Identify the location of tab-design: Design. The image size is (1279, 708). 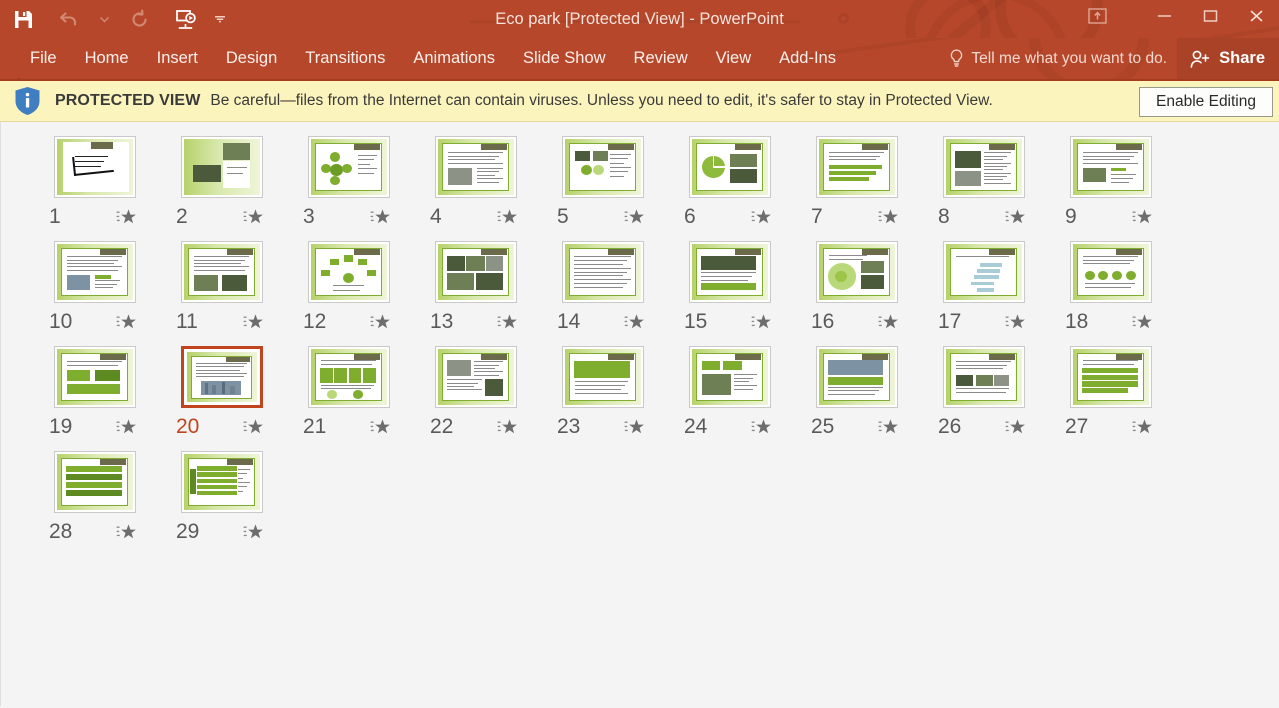
(251, 58).